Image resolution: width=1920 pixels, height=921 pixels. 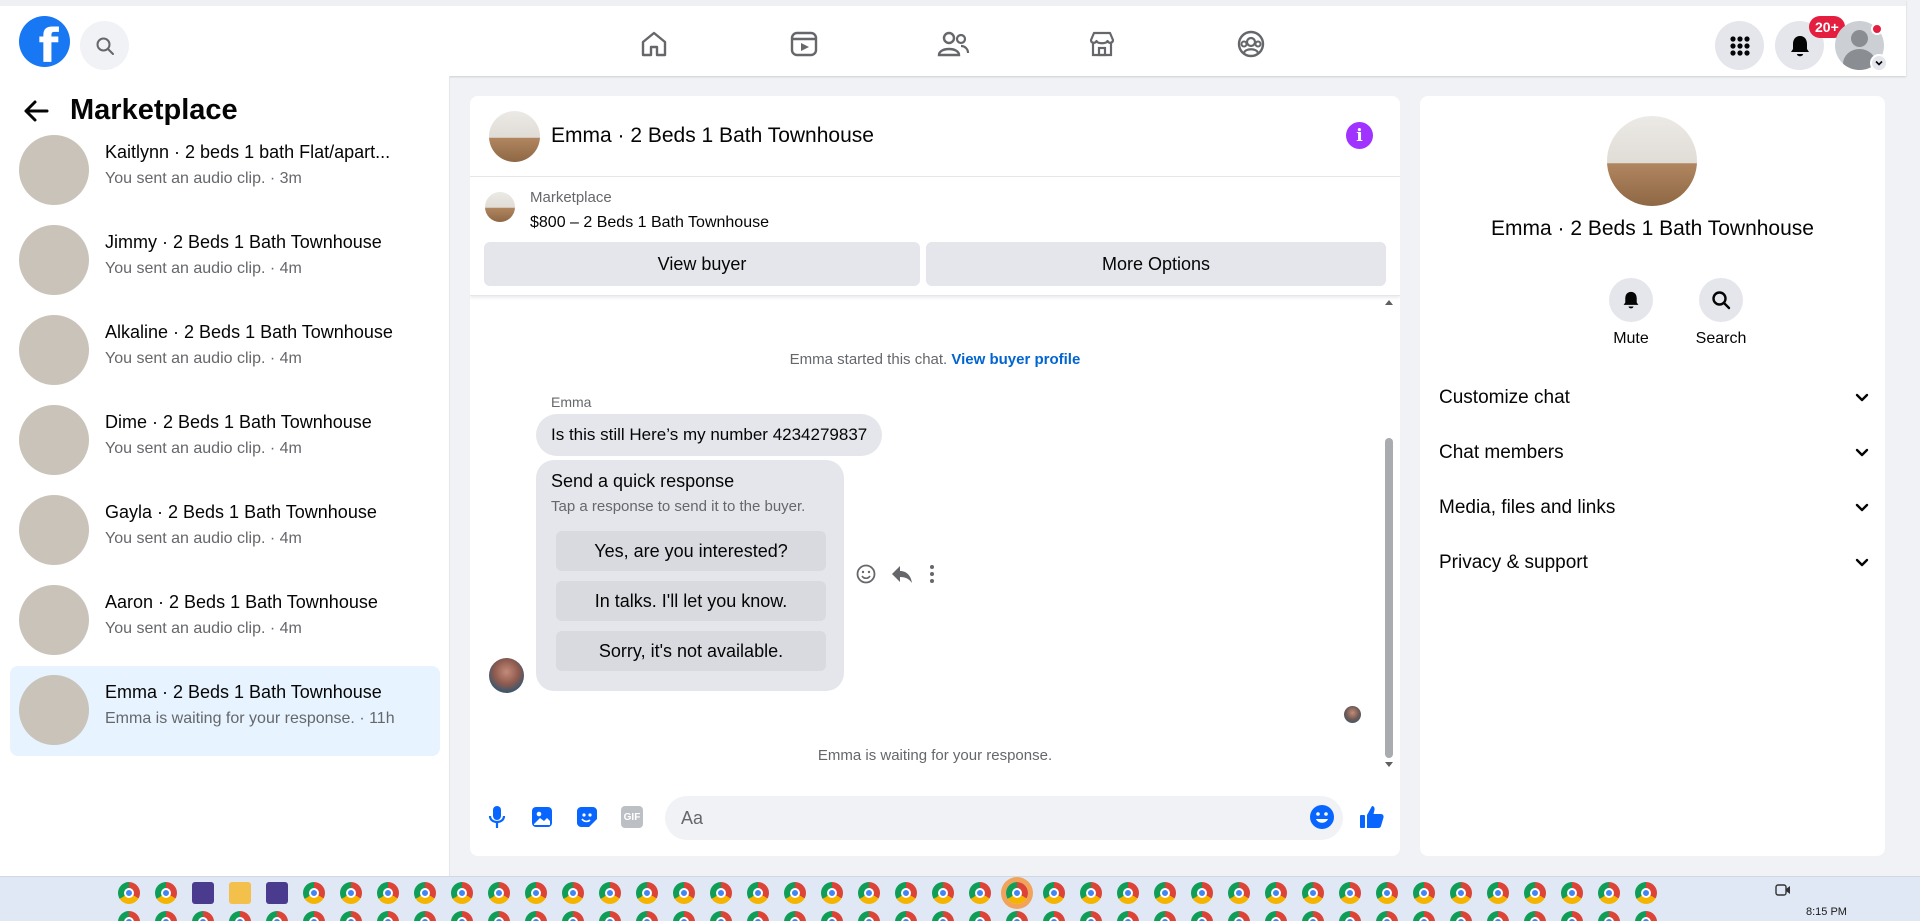 I want to click on gif-button: GIF, so click(x=632, y=817).